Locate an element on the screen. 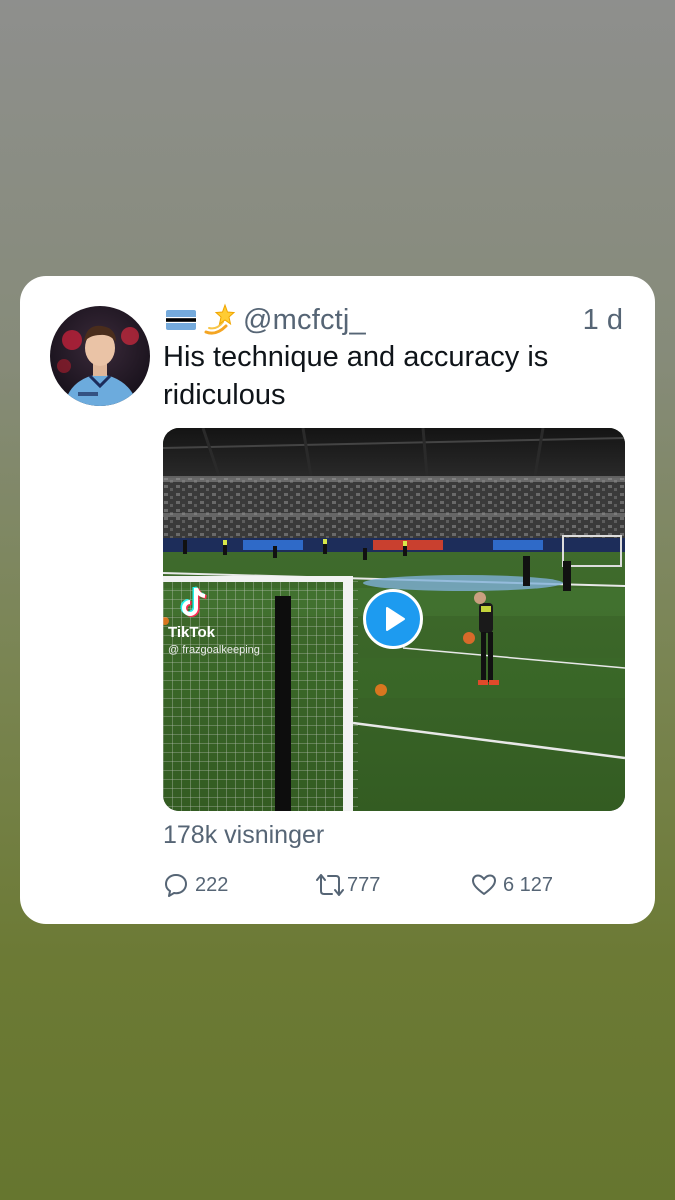 This screenshot has width=675, height=1200. retweet-button: 777 is located at coordinates (347, 885).